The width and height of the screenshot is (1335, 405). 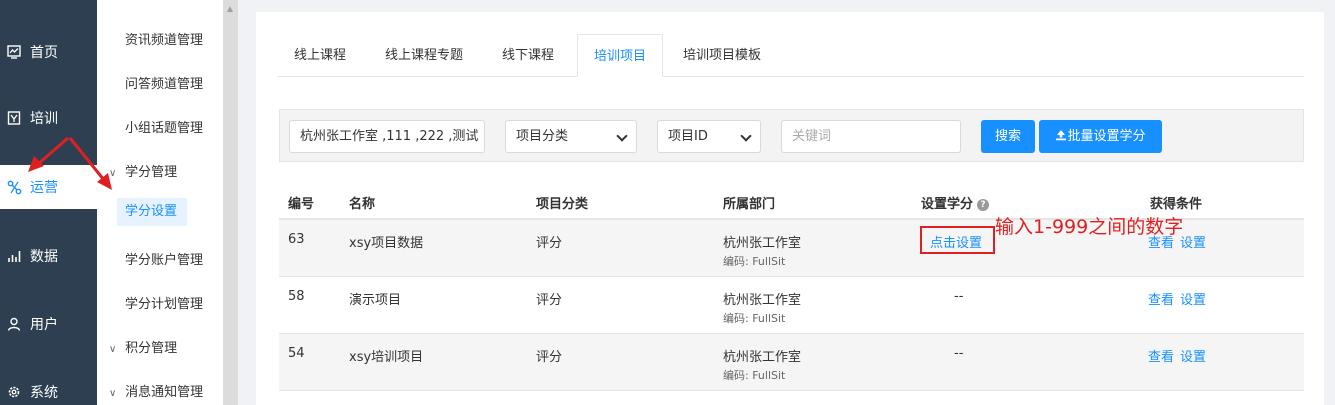 I want to click on nav-item-training: 培训, so click(x=48, y=118).